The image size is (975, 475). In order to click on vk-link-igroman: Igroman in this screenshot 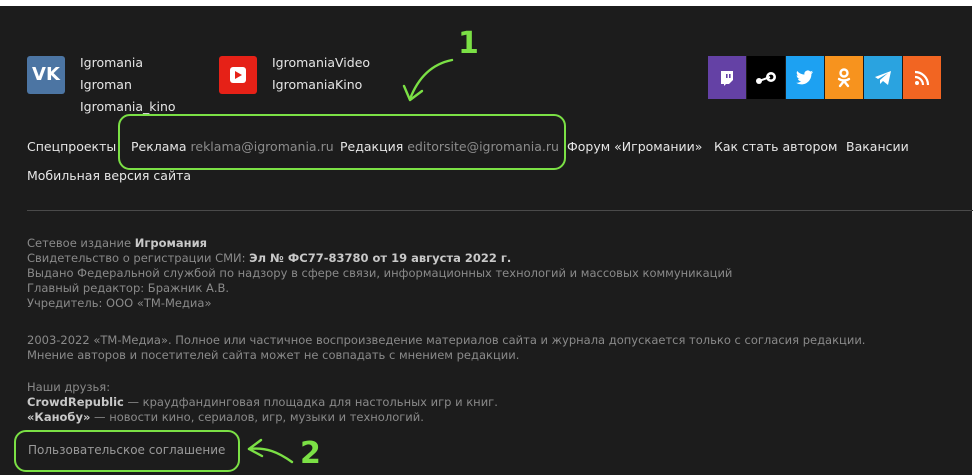, I will do `click(128, 85)`.